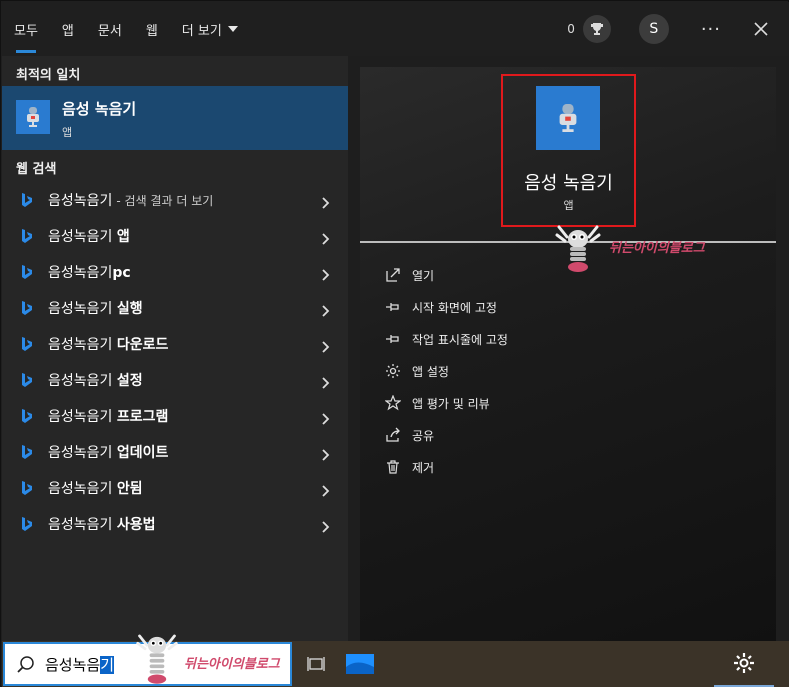 The width and height of the screenshot is (789, 687). Describe the element at coordinates (99, 109) in the screenshot. I see `best-match-name: 음성 녹음기` at that location.